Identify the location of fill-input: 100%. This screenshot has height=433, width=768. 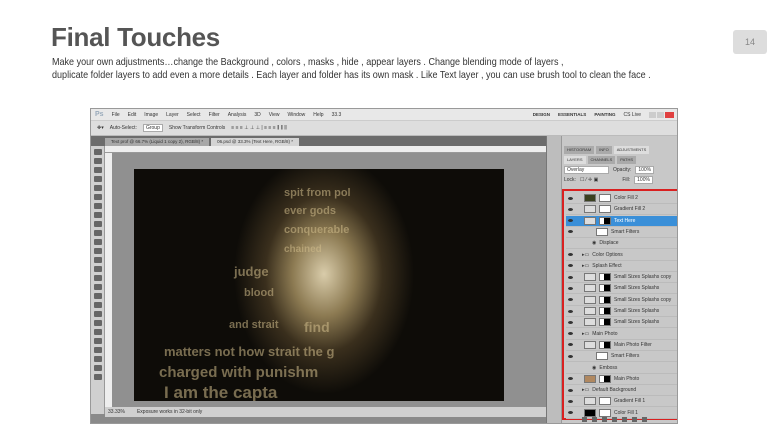
(643, 180).